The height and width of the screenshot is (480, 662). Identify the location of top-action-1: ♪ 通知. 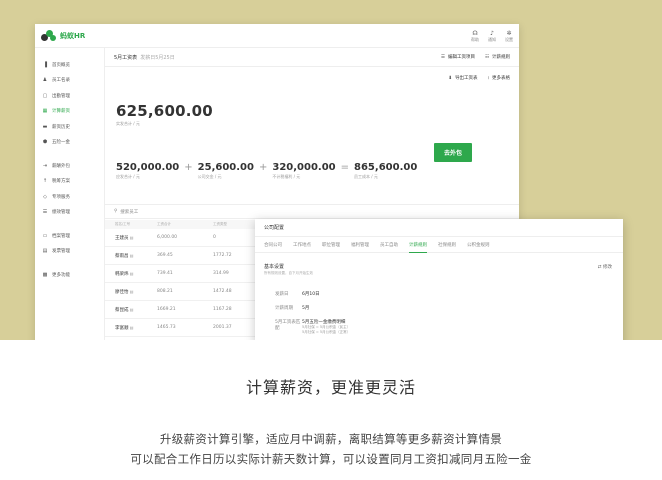
(492, 36).